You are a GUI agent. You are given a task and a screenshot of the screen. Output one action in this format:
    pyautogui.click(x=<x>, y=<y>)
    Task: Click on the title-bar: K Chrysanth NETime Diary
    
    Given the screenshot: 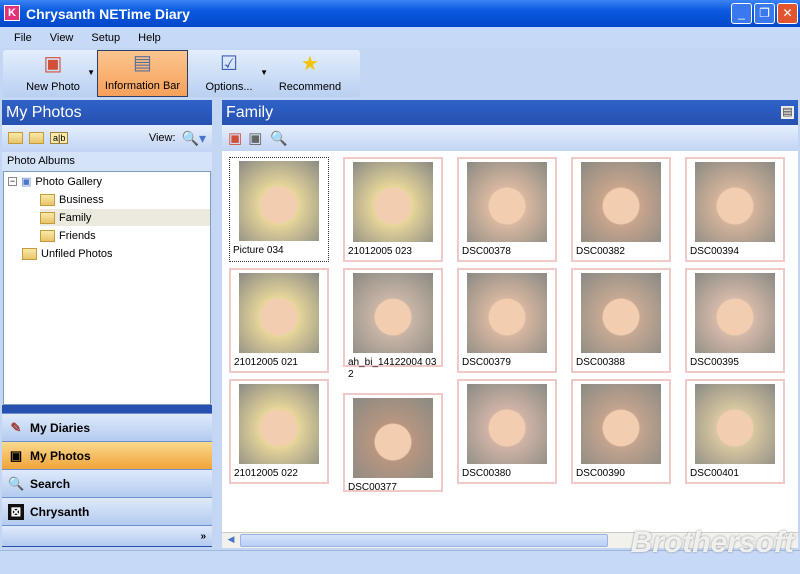 What is the action you would take?
    pyautogui.click(x=400, y=13)
    